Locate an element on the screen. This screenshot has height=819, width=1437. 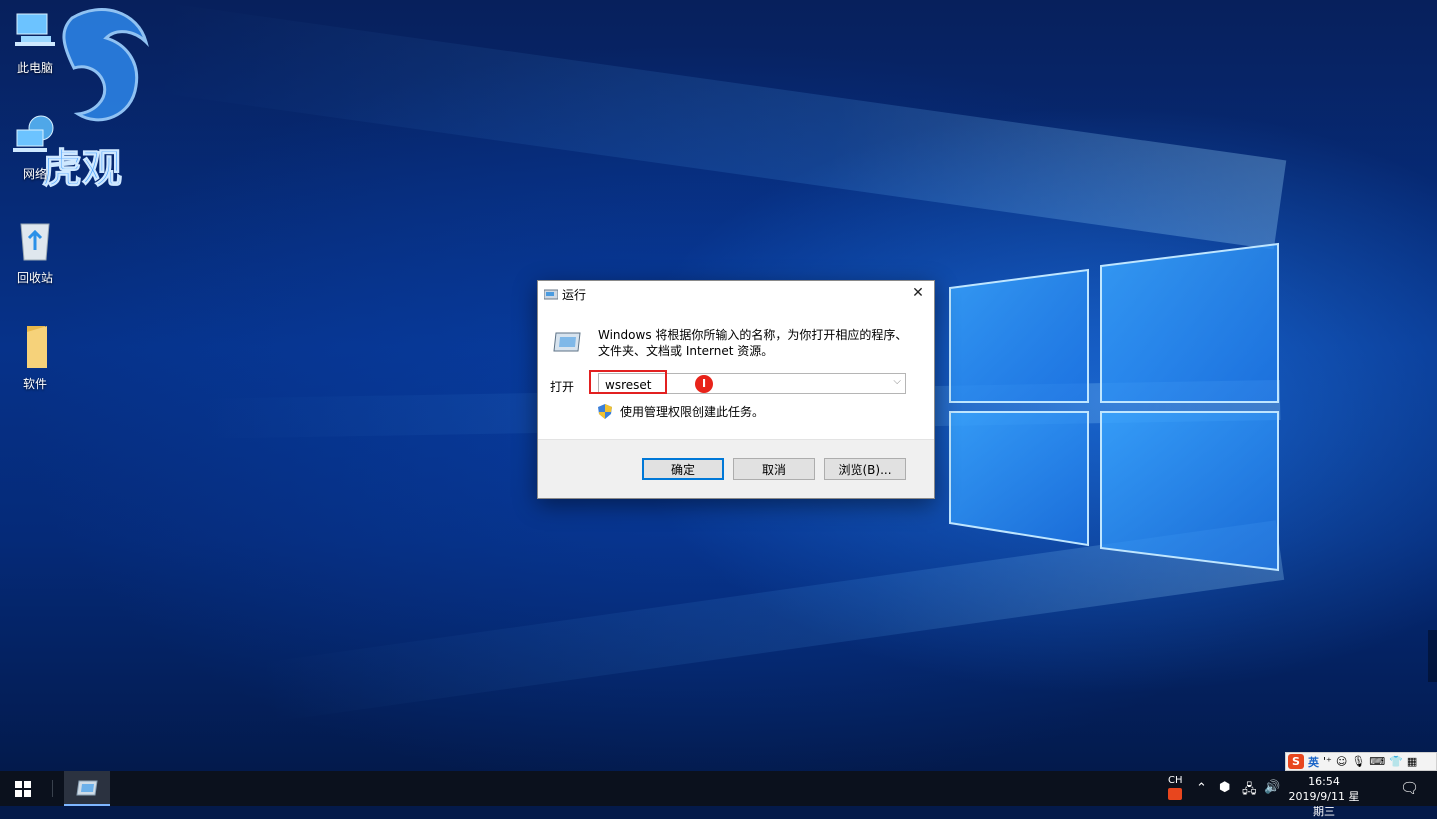
system-clock: 16:54 2019/9/11 星期三 is located at coordinates (1324, 796).